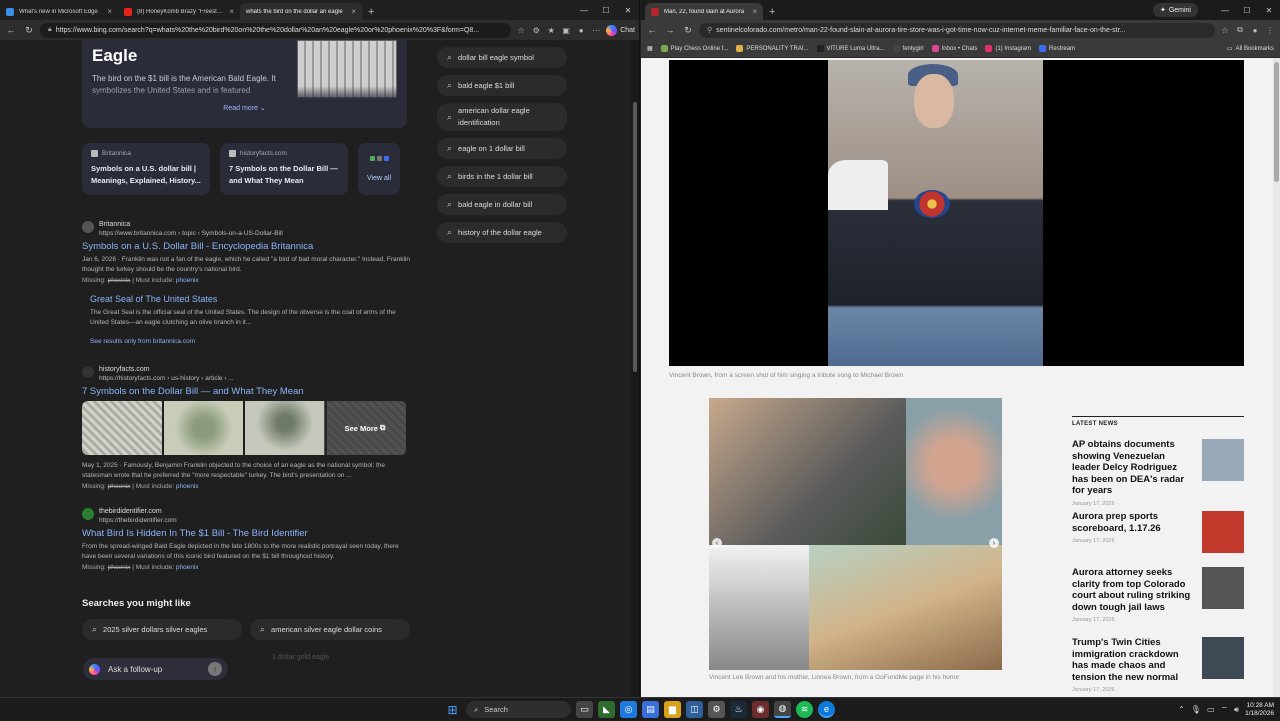 The width and height of the screenshot is (1280, 721). What do you see at coordinates (782, 709) in the screenshot?
I see `chrome-icon: ◍` at bounding box center [782, 709].